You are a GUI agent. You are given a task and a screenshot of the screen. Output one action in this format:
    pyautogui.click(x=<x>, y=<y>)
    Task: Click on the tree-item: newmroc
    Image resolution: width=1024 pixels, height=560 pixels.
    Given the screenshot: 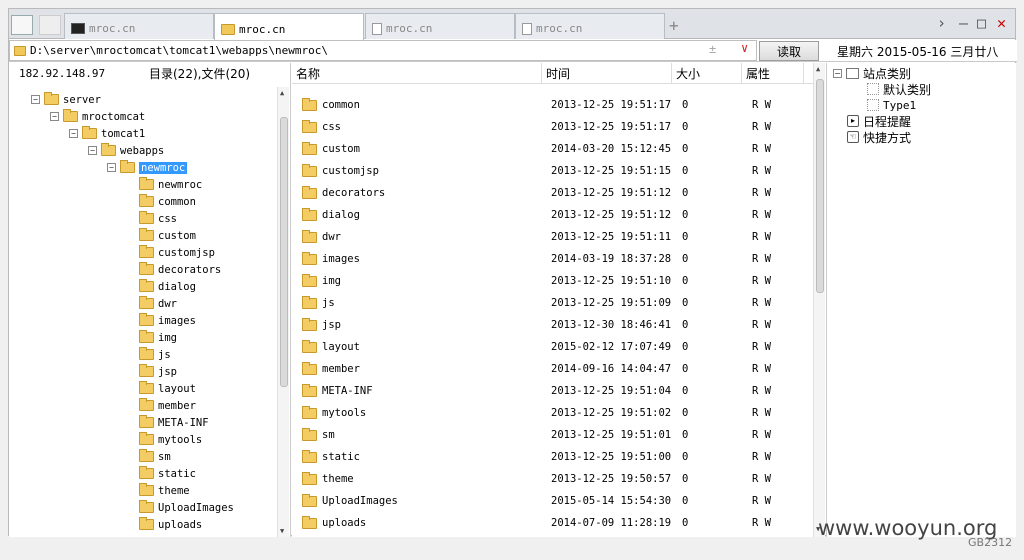 What is the action you would take?
    pyautogui.click(x=164, y=184)
    